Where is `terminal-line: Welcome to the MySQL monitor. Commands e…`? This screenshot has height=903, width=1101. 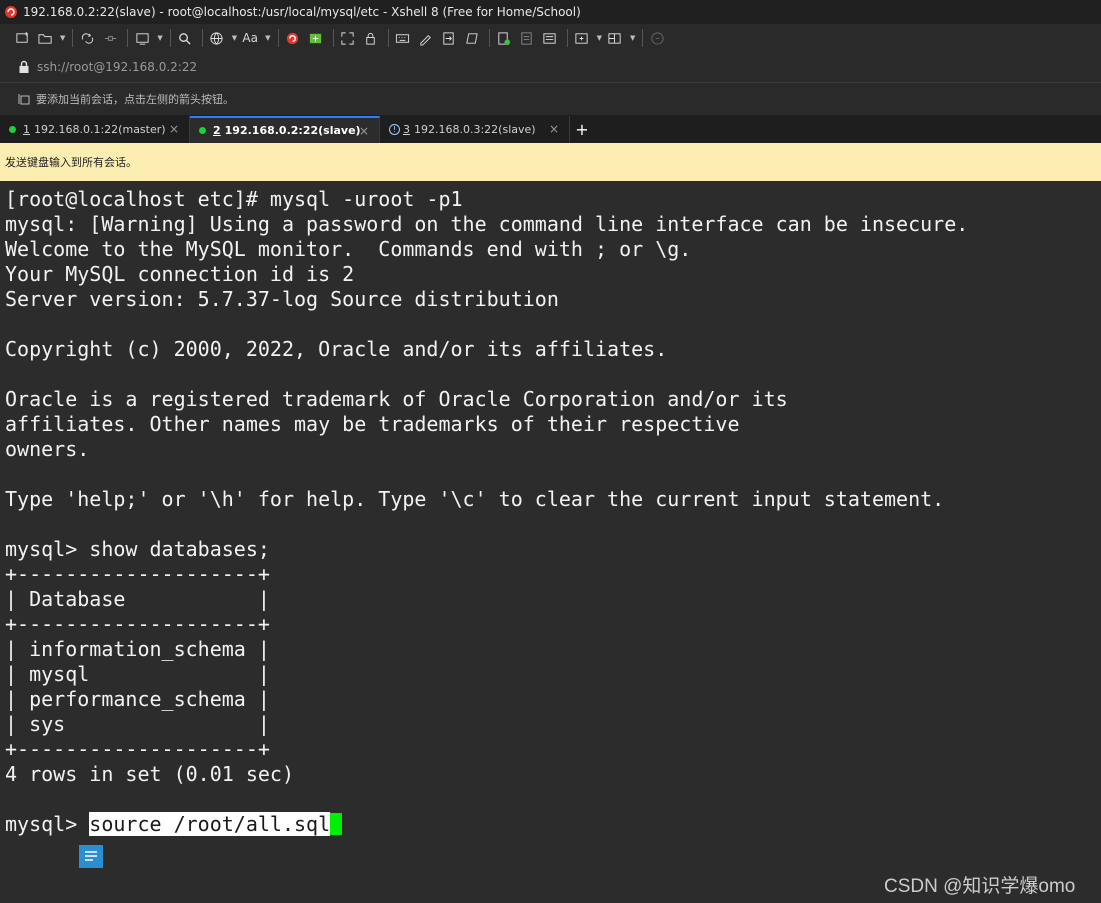 terminal-line: Welcome to the MySQL monitor. Commands e… is located at coordinates (348, 249).